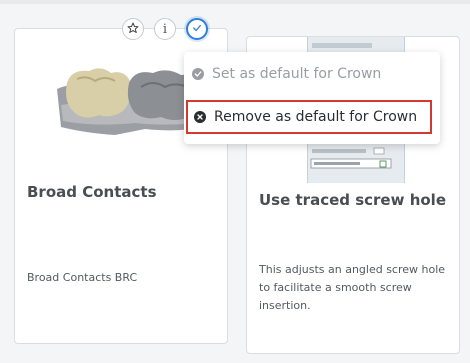 Image resolution: width=470 pixels, height=363 pixels. What do you see at coordinates (316, 117) in the screenshot?
I see `menu-item-label: Remove as default for Crown` at bounding box center [316, 117].